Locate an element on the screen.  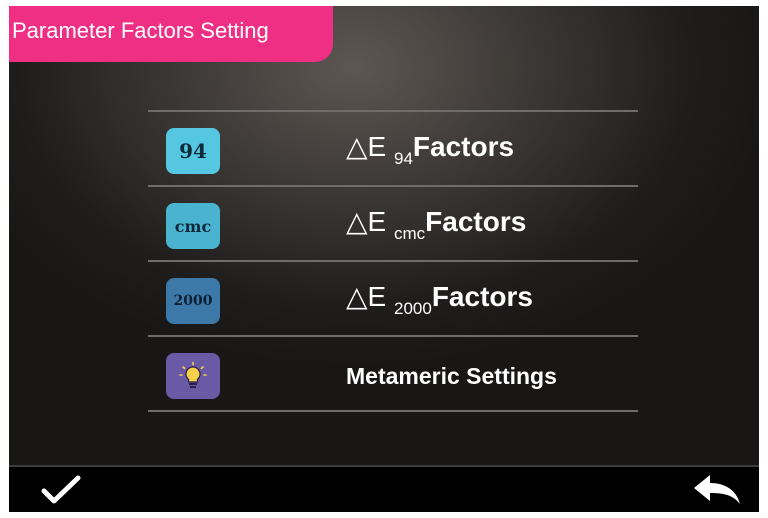
menu-item-label: △E cmcFactors is located at coordinates (436, 224).